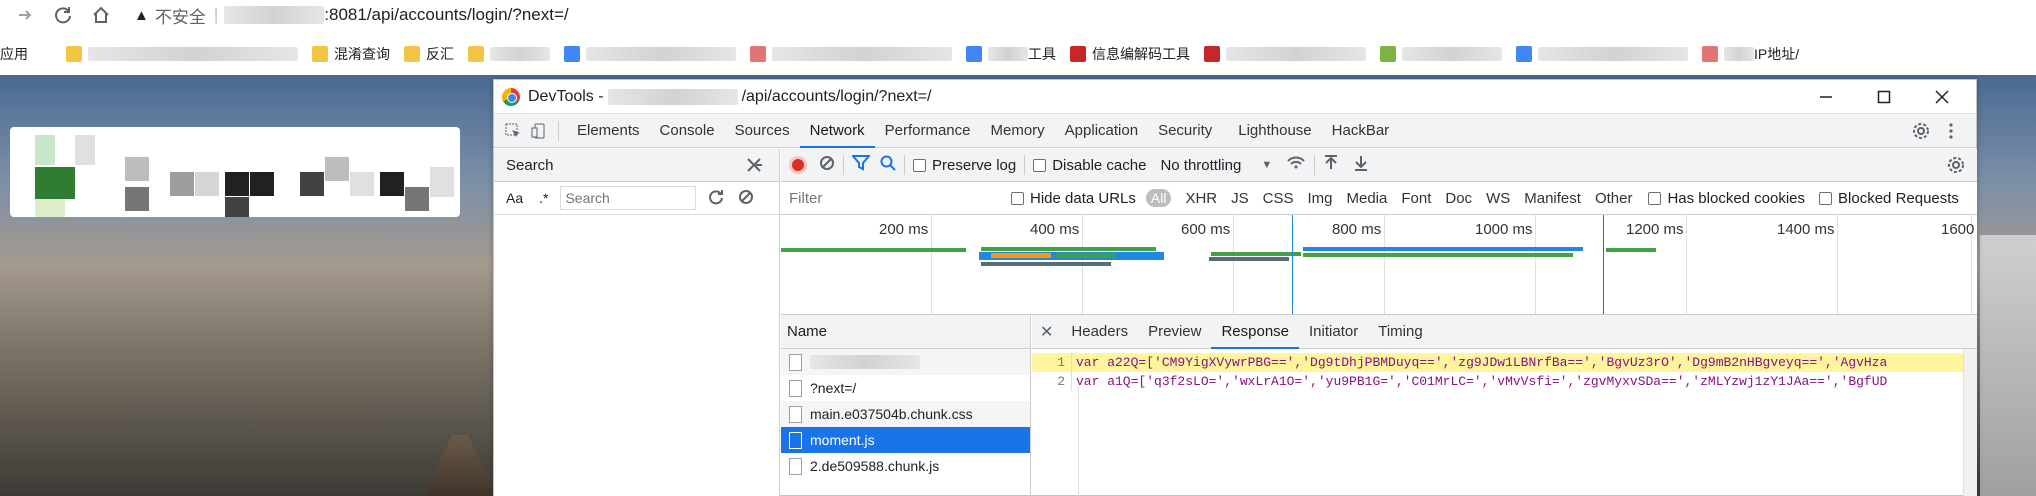  What do you see at coordinates (1046, 332) in the screenshot?
I see `close-detail-icon: ✕` at bounding box center [1046, 332].